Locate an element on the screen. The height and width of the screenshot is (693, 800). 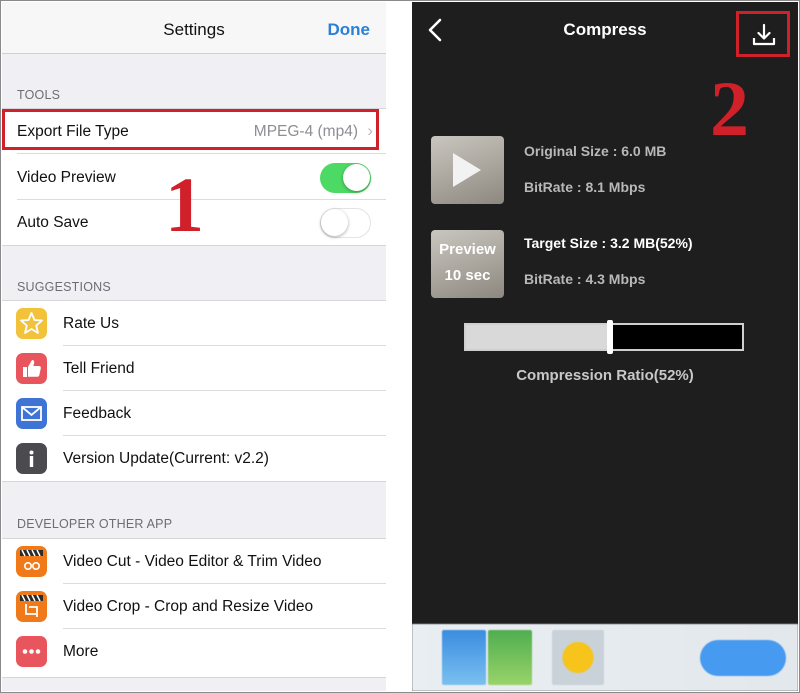
annotation-step-1: 1 is located at coordinates (184, 204).